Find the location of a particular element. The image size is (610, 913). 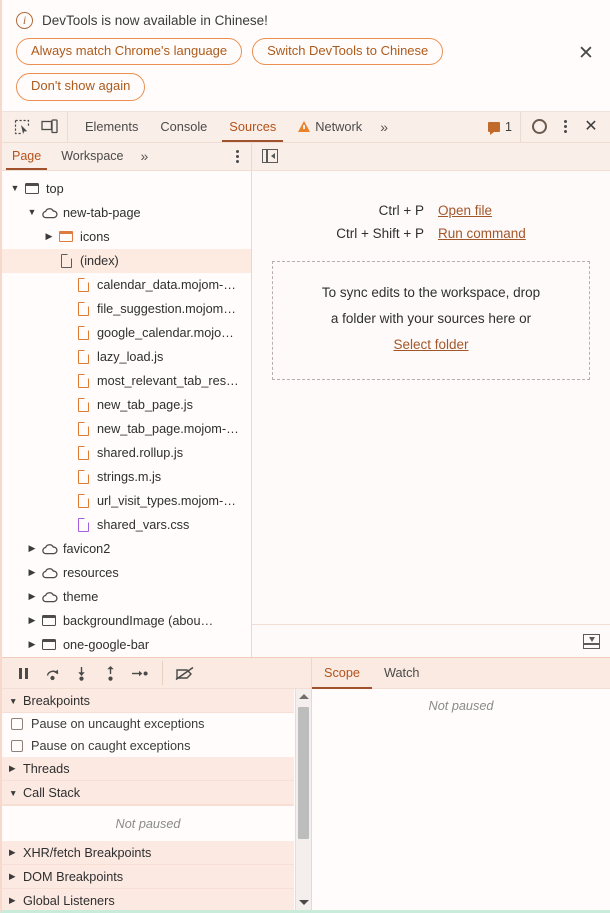

tree-item: shared_vars.css is located at coordinates (126, 525).